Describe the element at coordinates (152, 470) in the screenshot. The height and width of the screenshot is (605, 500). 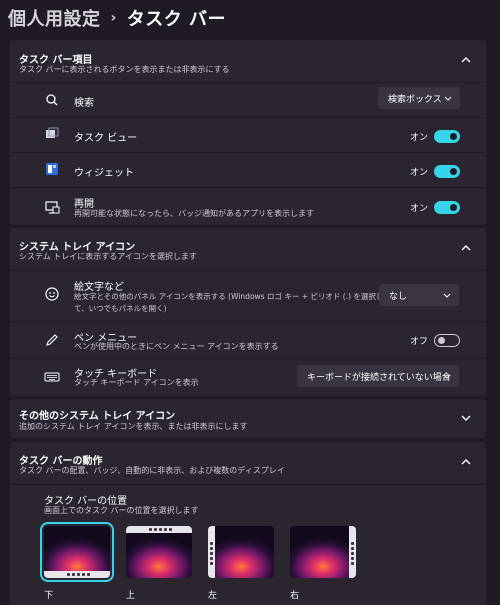
I see `section-subtitle: タスク バーの配置、バッジ、自動的に非表示、および複数のディスプレイ` at that location.